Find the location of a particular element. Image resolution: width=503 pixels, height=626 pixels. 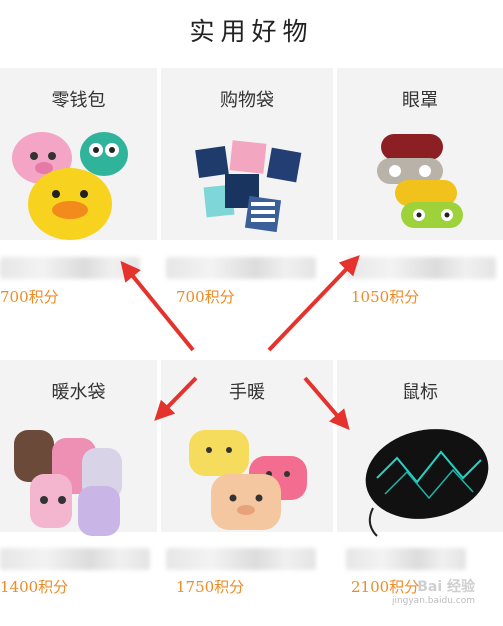

annotation-arrows is located at coordinates (240, 343).